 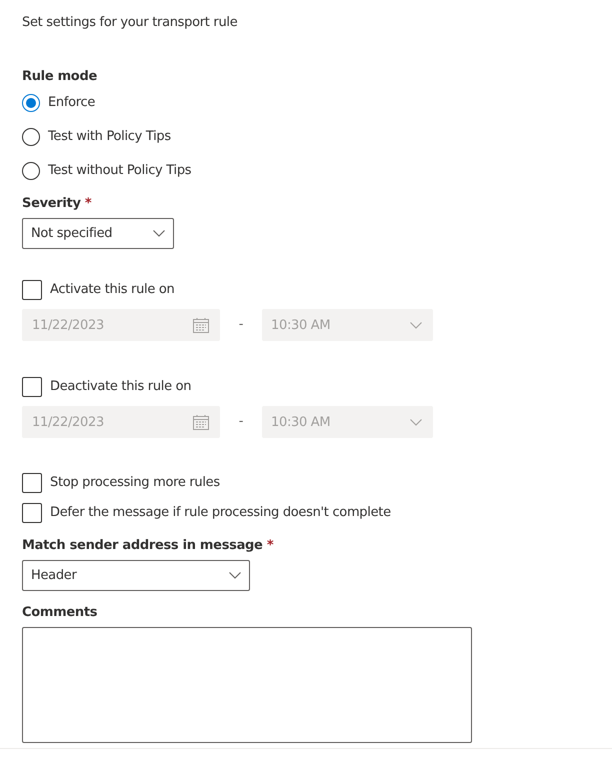 What do you see at coordinates (120, 171) in the screenshot?
I see `radio-label: Test without Policy Tips` at bounding box center [120, 171].